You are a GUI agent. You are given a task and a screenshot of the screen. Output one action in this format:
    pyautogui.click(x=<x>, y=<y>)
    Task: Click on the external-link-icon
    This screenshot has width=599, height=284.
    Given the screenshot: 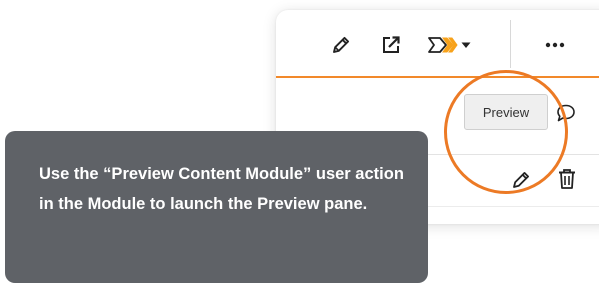 What is the action you would take?
    pyautogui.click(x=391, y=44)
    